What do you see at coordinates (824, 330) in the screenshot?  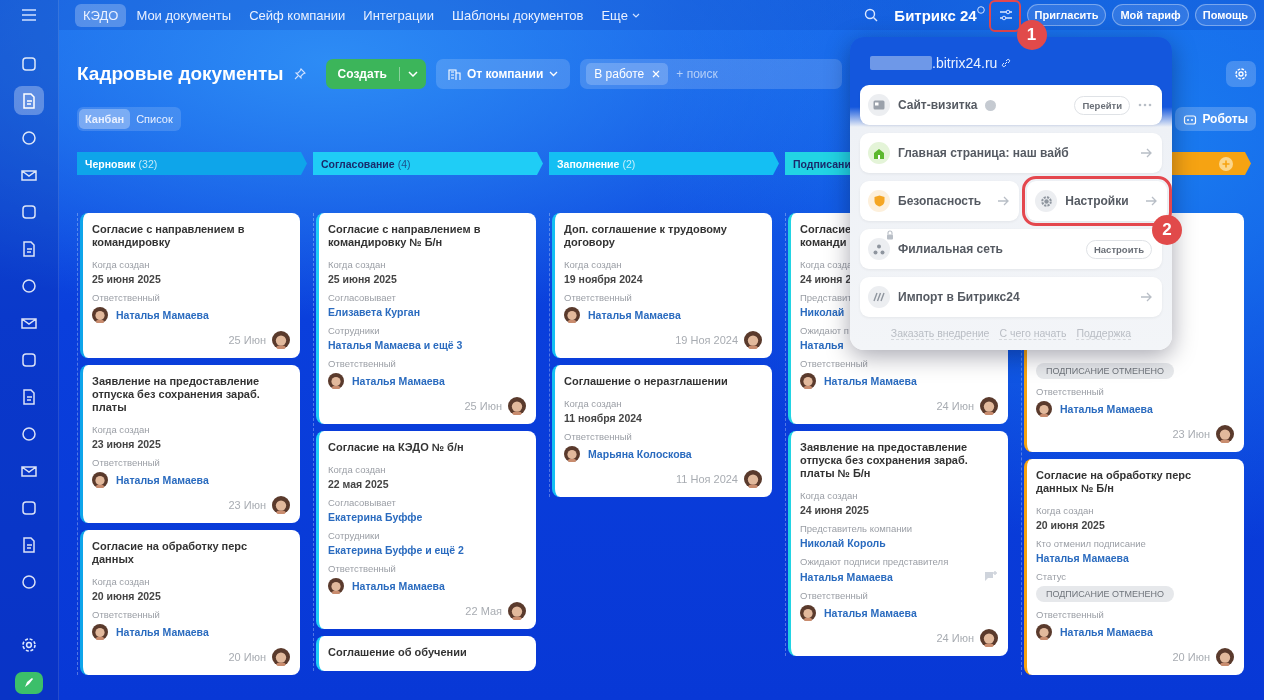 I see `field-label: Ожидают п` at bounding box center [824, 330].